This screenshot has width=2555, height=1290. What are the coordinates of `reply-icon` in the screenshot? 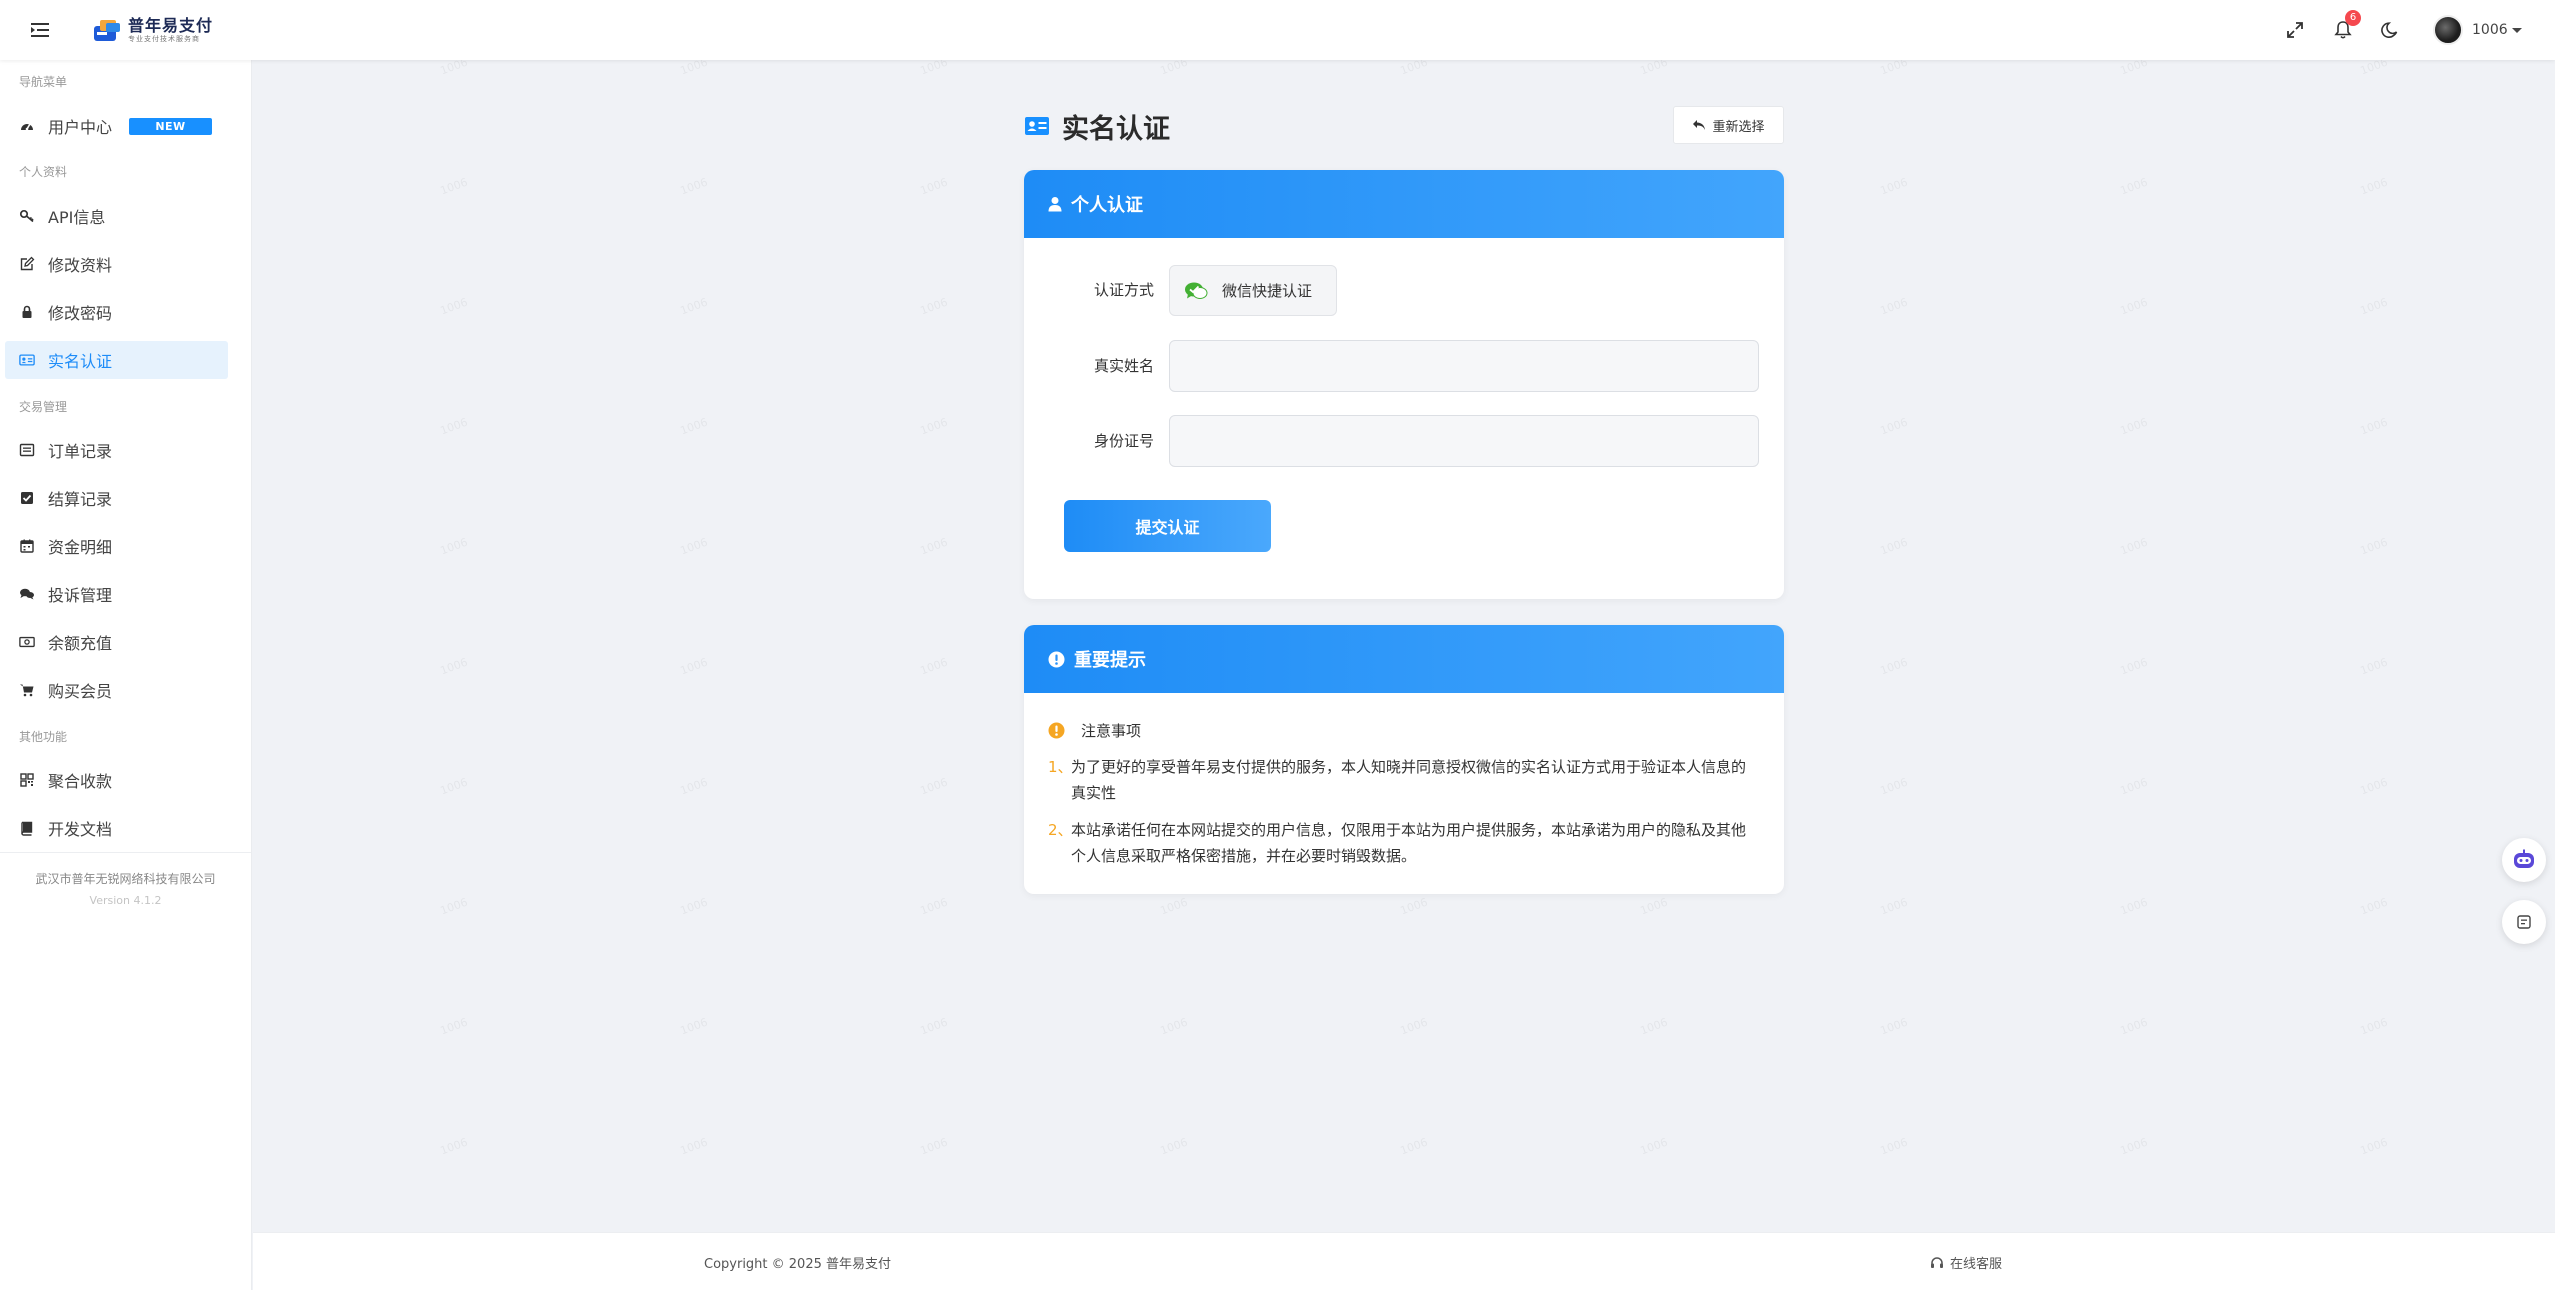 It's located at (1699, 125).